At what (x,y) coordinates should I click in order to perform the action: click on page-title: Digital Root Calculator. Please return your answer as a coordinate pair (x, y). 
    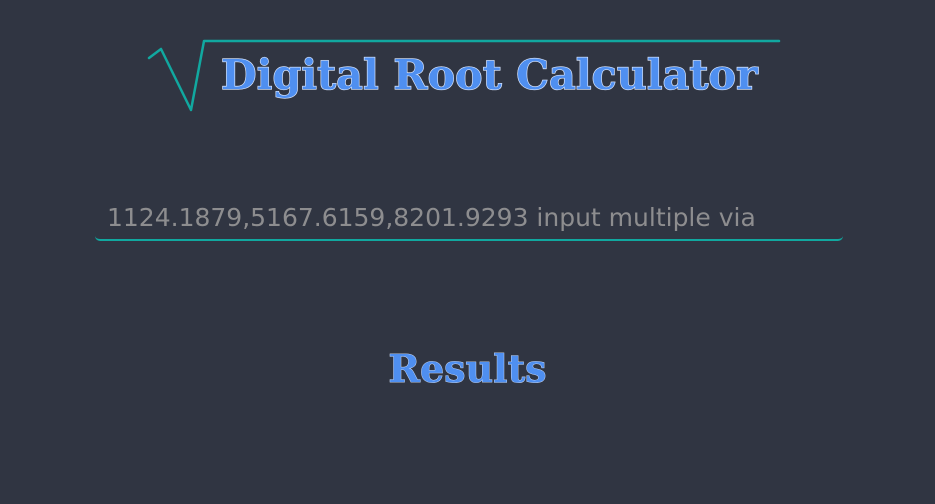
    Looking at the image, I should click on (489, 75).